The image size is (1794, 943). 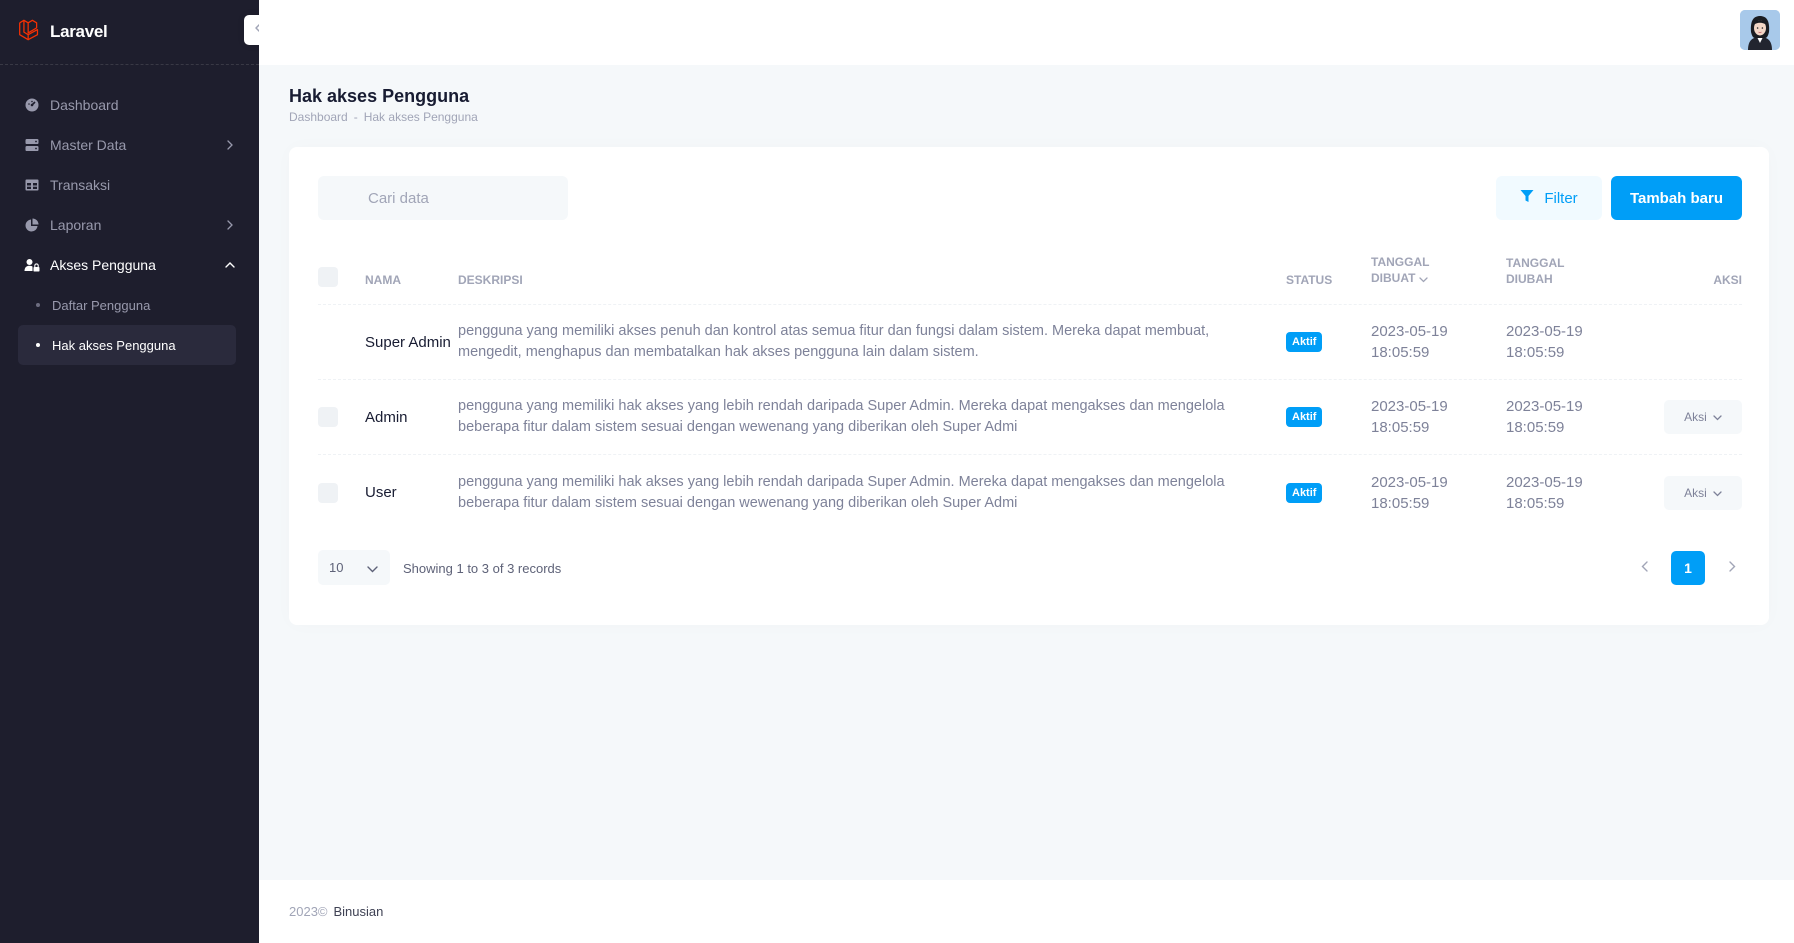 I want to click on role-name: Super Admin, so click(x=408, y=342).